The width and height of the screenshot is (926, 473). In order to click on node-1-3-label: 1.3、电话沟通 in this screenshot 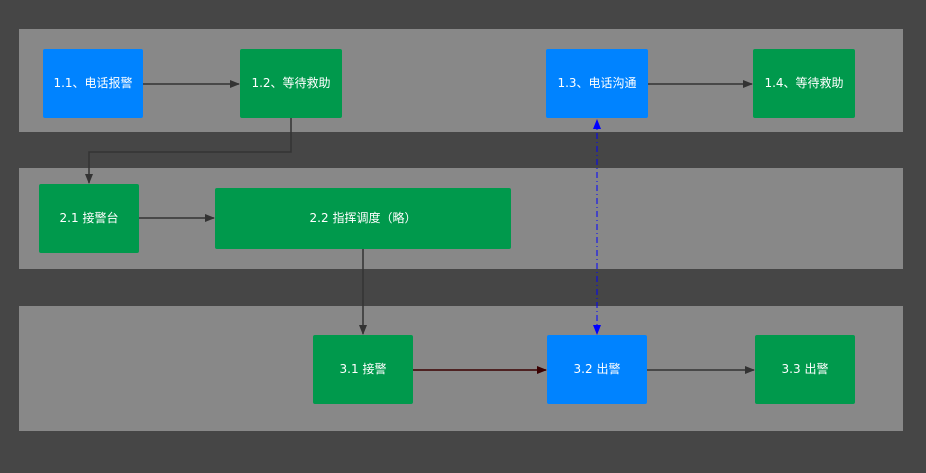, I will do `click(597, 83)`.